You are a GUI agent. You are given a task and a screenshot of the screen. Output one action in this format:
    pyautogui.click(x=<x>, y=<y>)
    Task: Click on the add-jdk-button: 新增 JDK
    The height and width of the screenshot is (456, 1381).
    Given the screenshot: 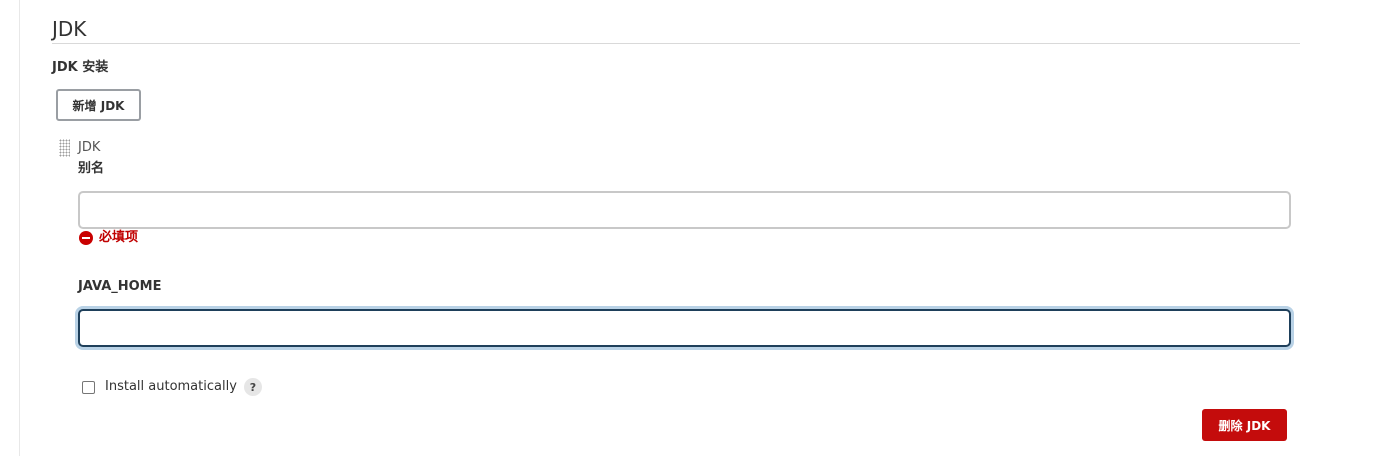 What is the action you would take?
    pyautogui.click(x=98, y=105)
    